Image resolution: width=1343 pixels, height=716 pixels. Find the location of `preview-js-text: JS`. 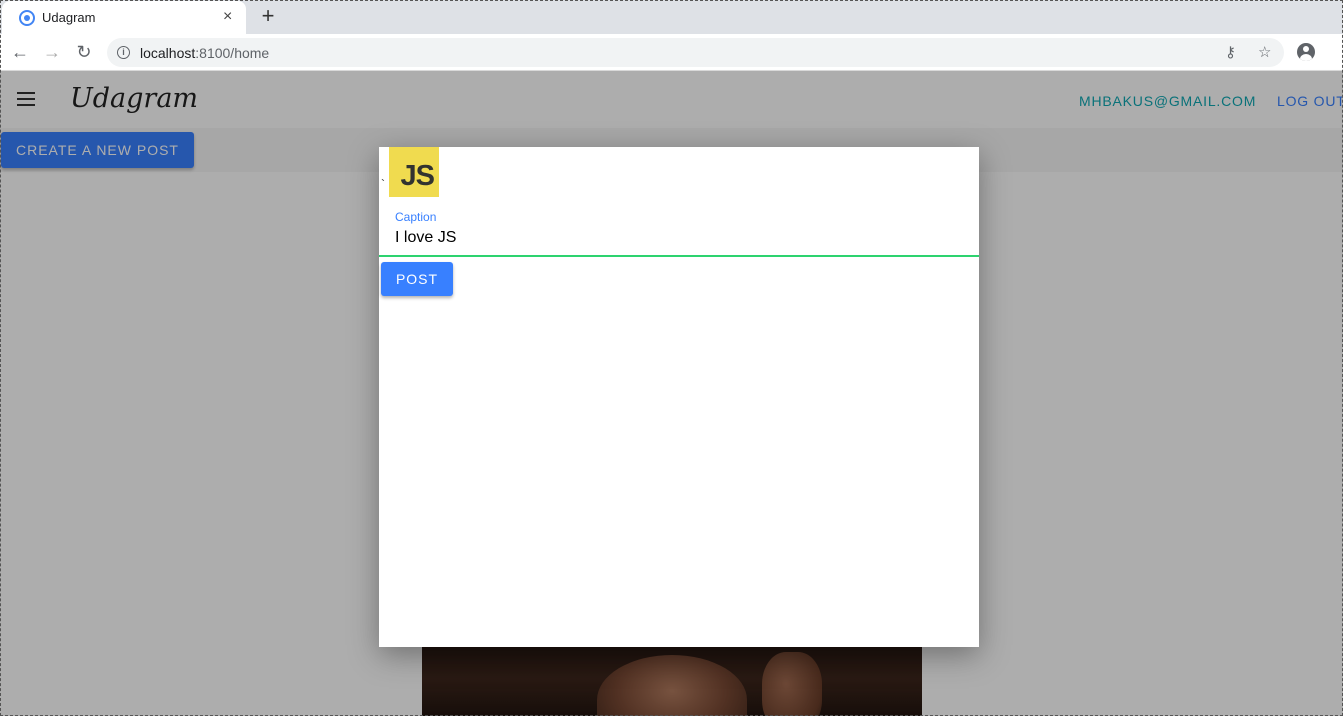

preview-js-text: JS is located at coordinates (417, 176).